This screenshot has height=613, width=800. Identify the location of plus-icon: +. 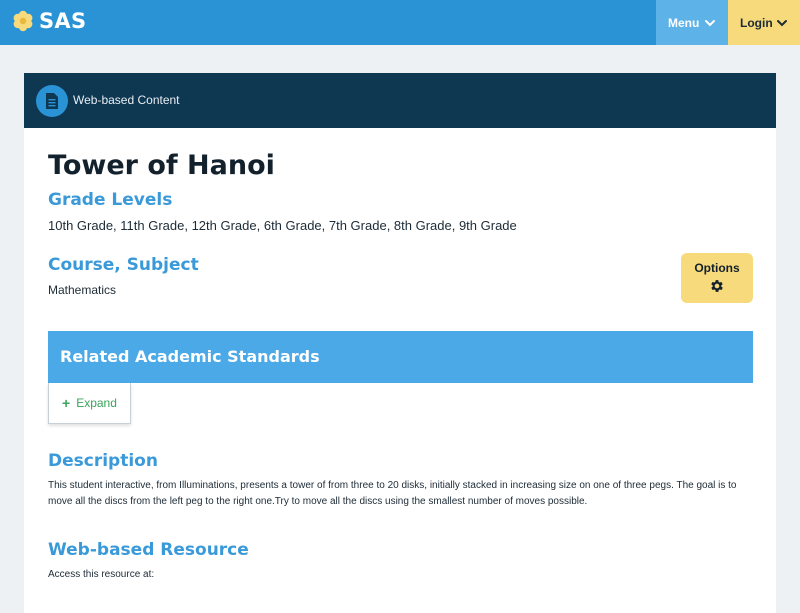
(66, 403).